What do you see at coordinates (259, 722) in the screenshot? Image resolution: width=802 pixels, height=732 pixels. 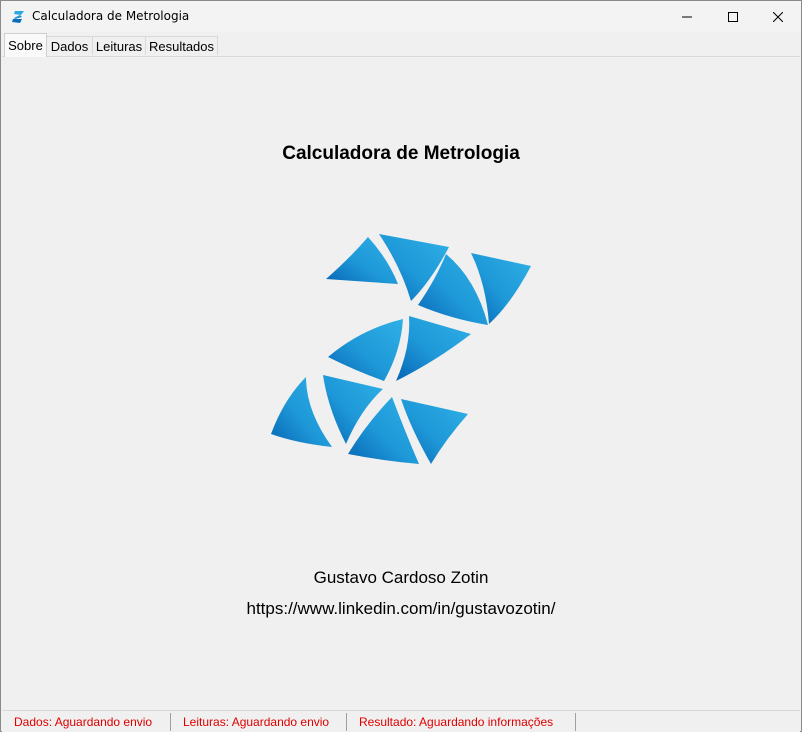 I see `status-leituras: Leituras: Aguardando envio` at bounding box center [259, 722].